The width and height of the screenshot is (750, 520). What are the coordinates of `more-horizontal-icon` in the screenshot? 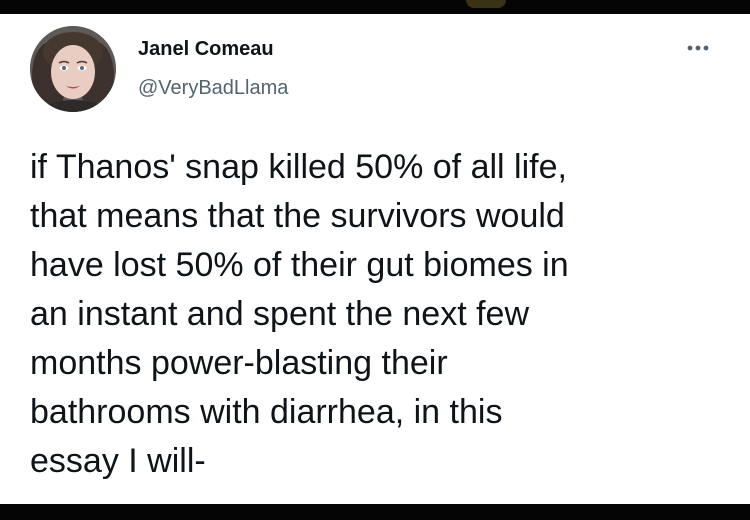 It's located at (698, 48).